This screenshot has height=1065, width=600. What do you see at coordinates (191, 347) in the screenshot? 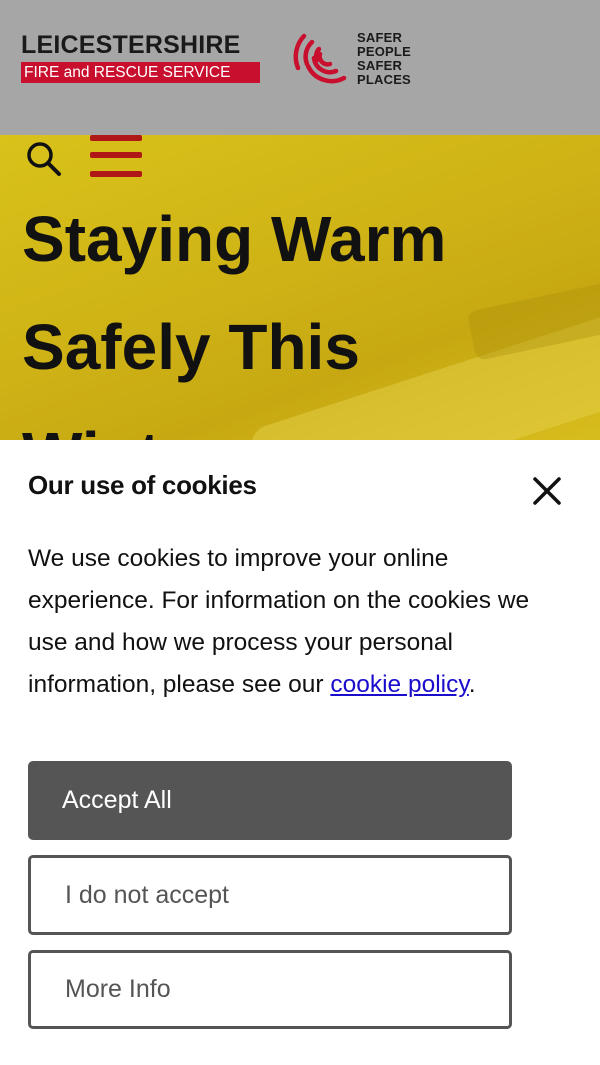
I see `page-title-line: Safely This` at bounding box center [191, 347].